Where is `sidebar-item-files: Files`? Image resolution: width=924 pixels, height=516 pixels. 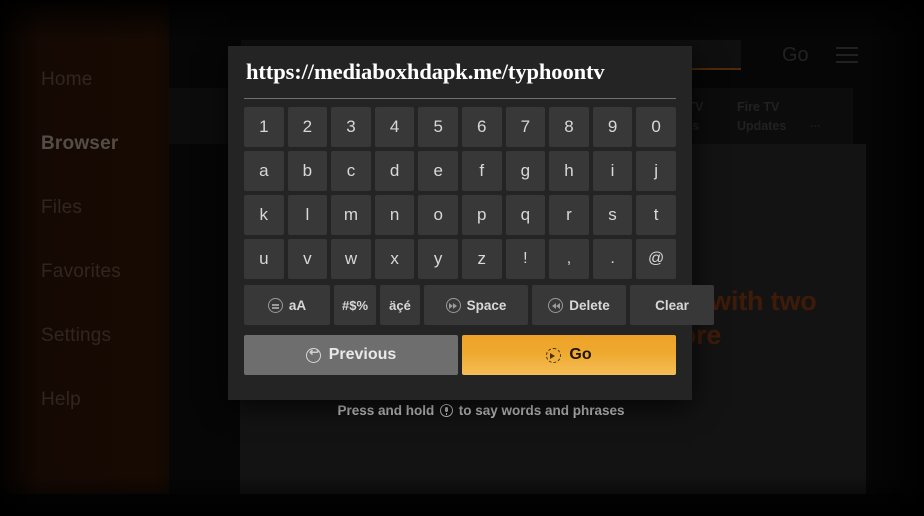
sidebar-item-files: Files is located at coordinates (84, 208).